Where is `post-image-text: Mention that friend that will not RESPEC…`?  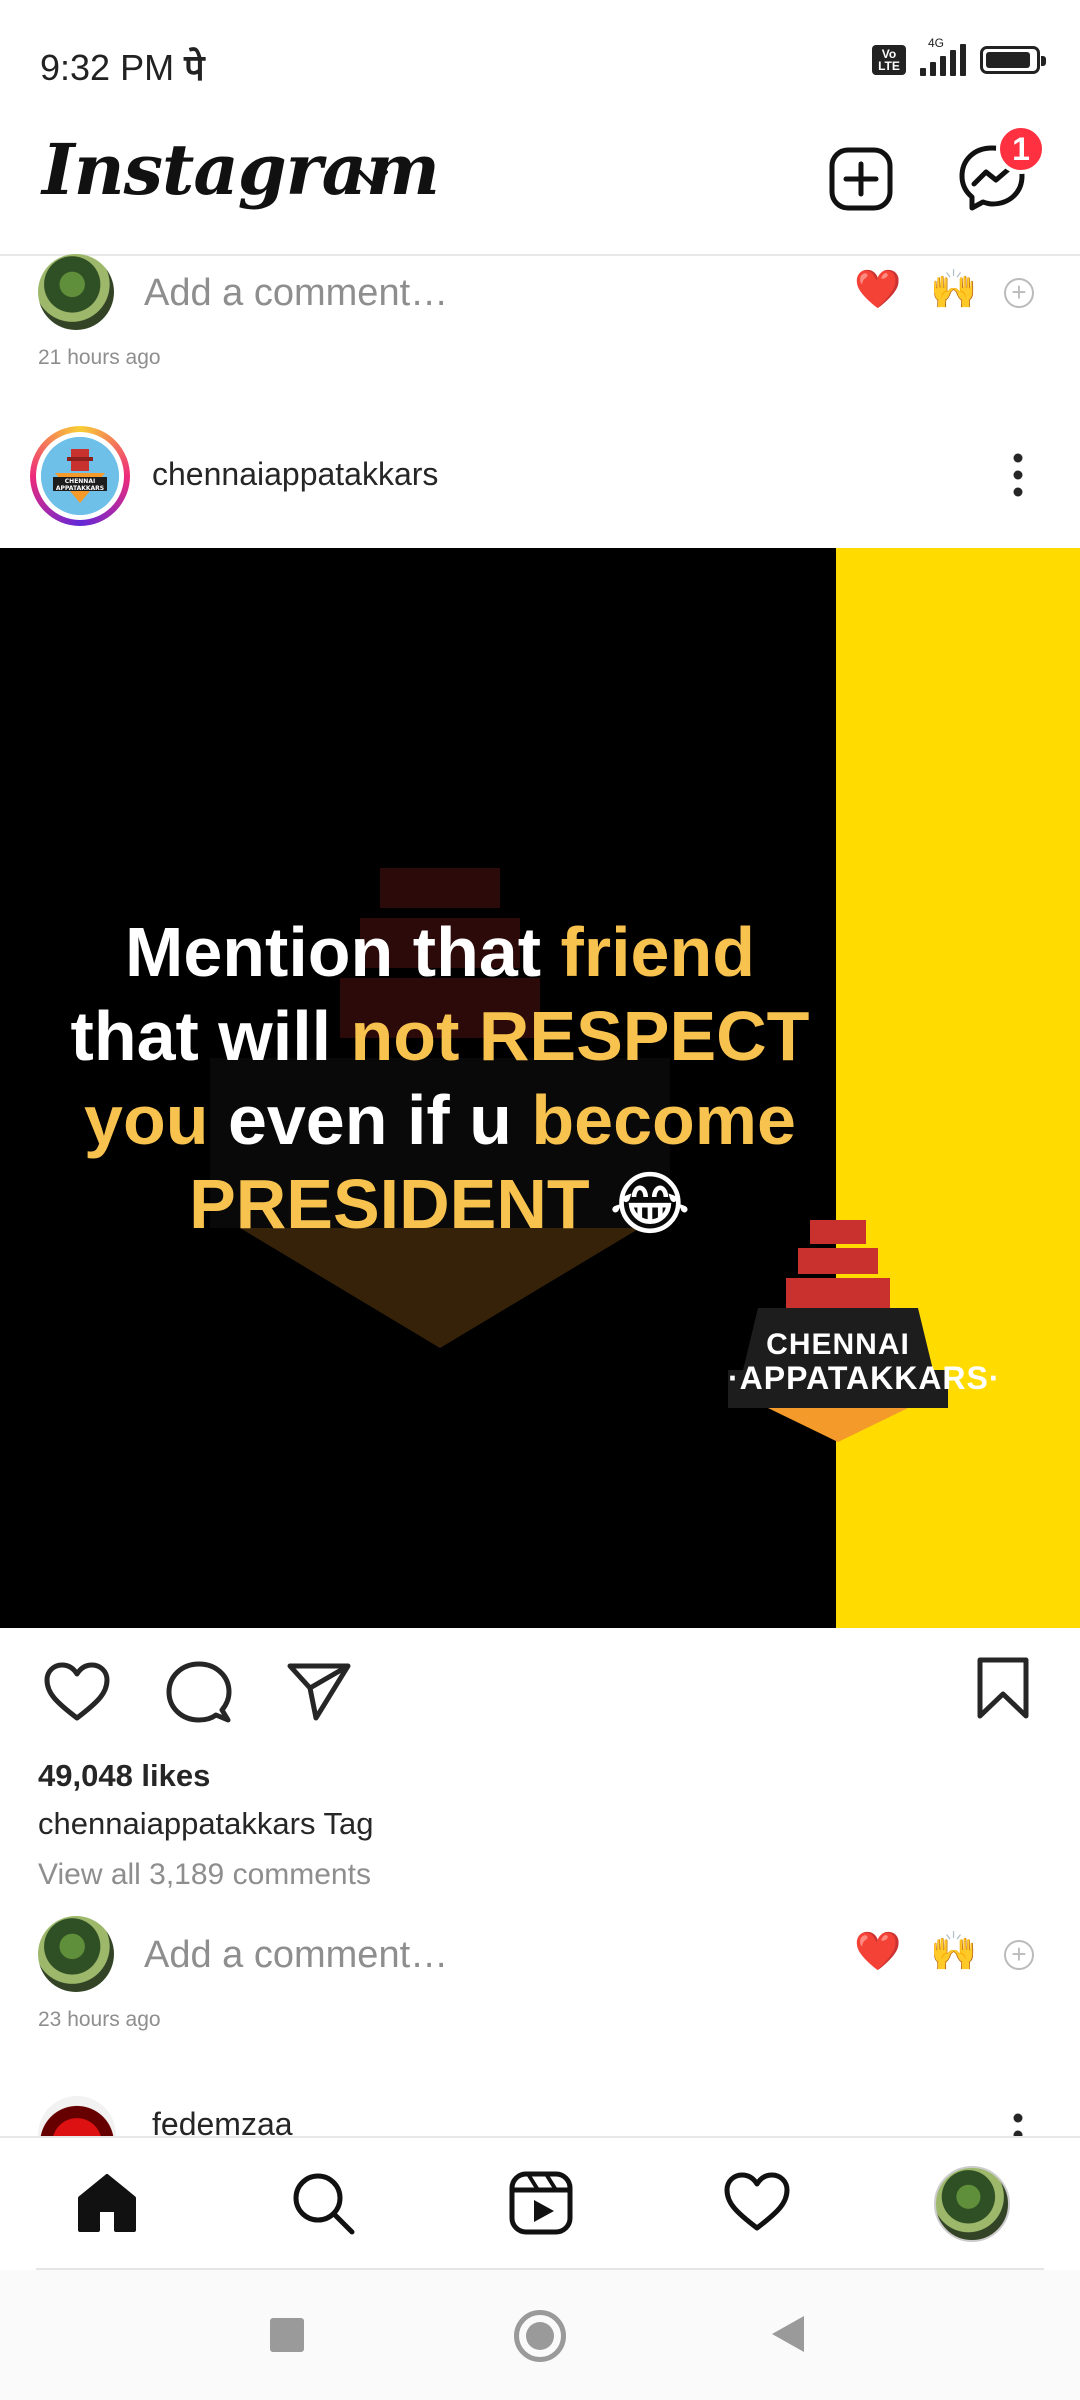
post-image-text: Mention that friend that will not RESPEC… is located at coordinates (440, 1078).